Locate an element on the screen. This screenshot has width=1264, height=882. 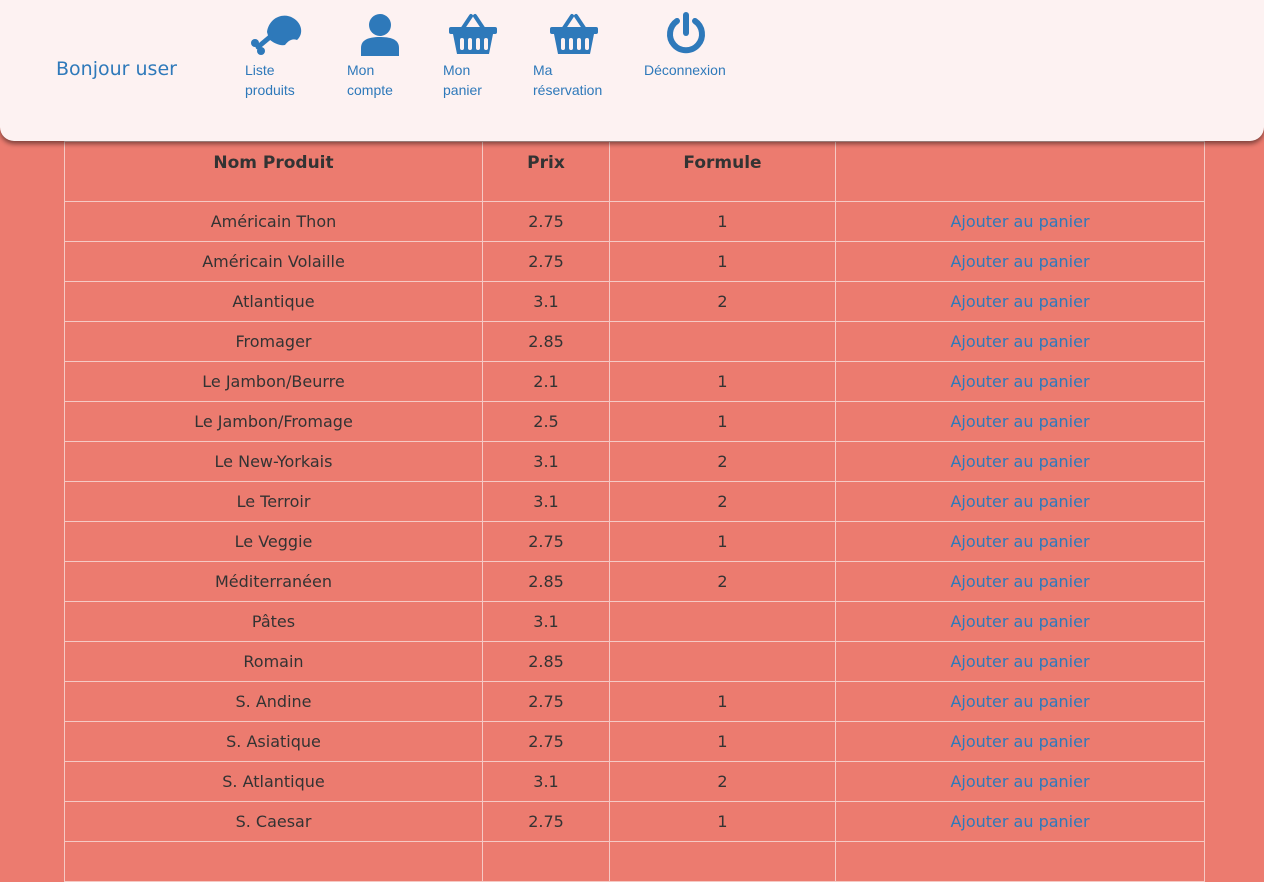
product-name-cell: S. Asiatique is located at coordinates (273, 741).